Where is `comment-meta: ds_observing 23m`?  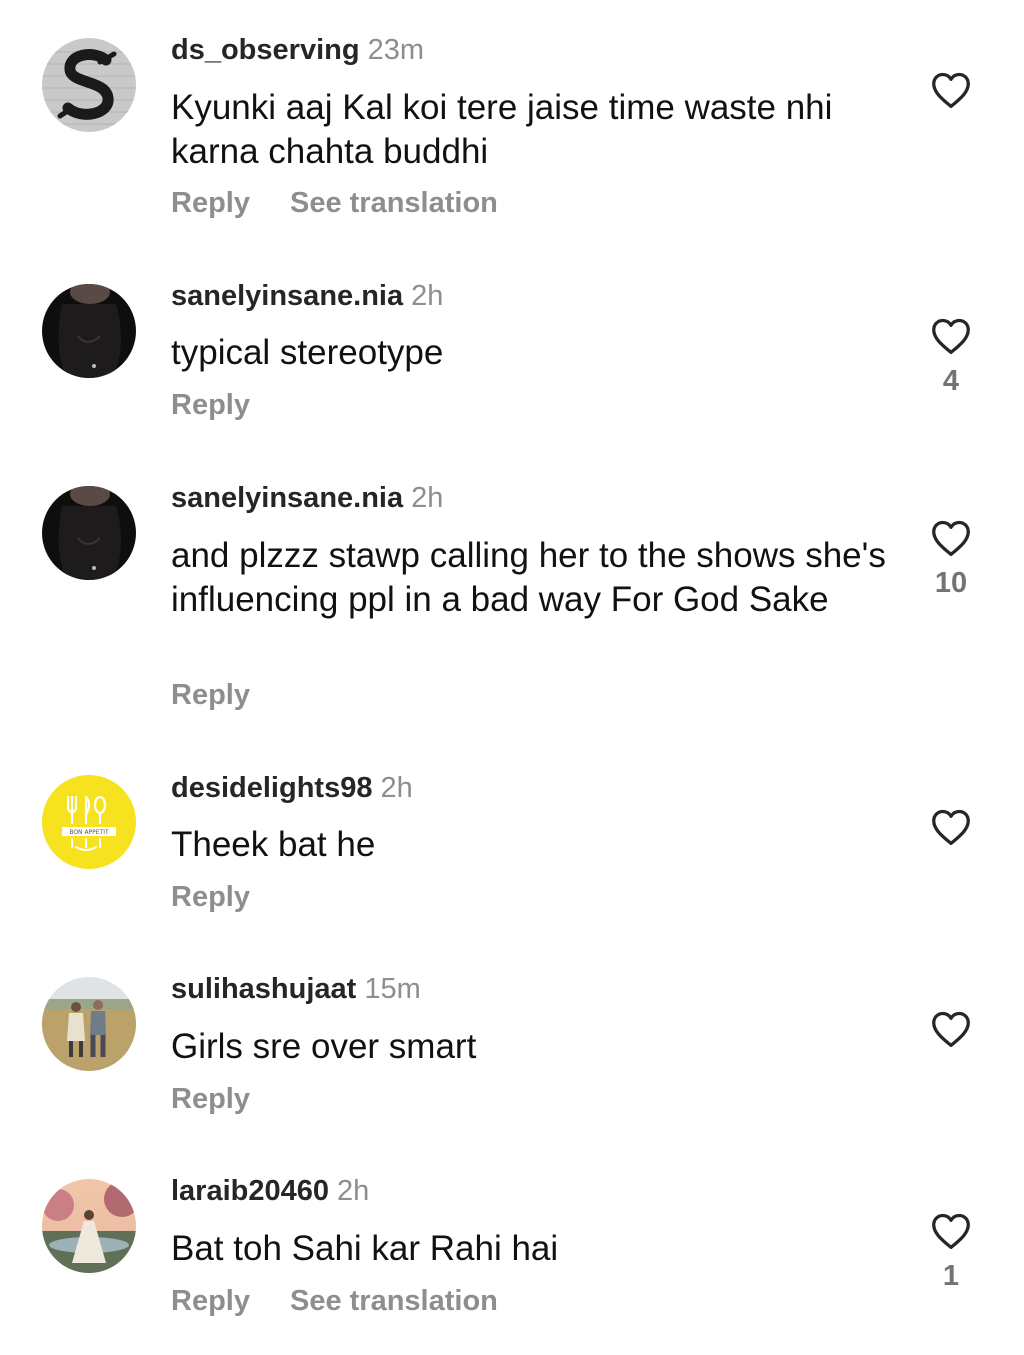 comment-meta: ds_observing 23m is located at coordinates (297, 50).